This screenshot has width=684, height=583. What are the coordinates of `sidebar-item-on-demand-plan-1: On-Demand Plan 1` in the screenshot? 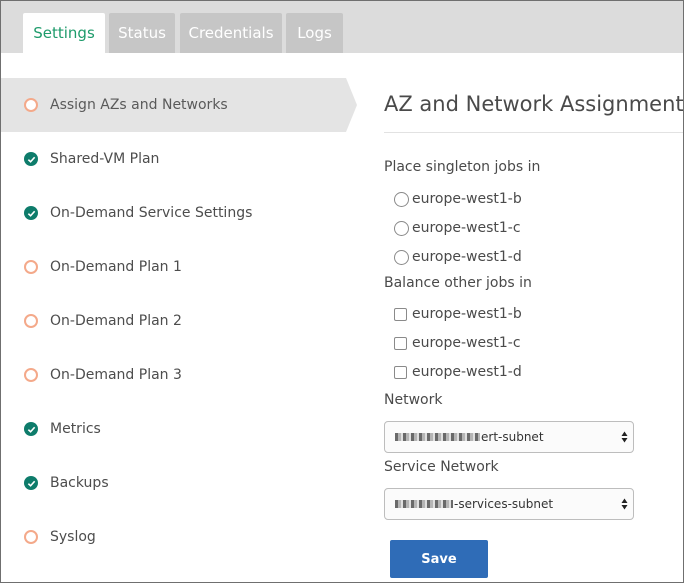 It's located at (173, 267).